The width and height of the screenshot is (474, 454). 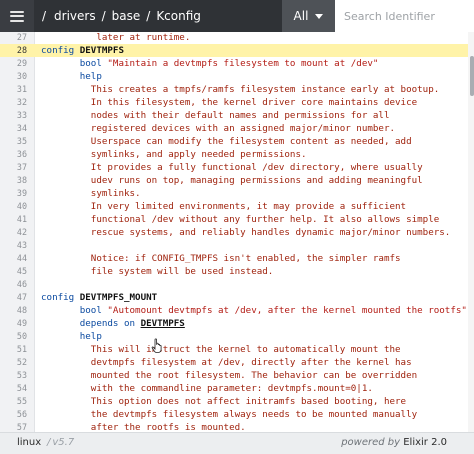 I want to click on line-number-link: 54, so click(x=13, y=388).